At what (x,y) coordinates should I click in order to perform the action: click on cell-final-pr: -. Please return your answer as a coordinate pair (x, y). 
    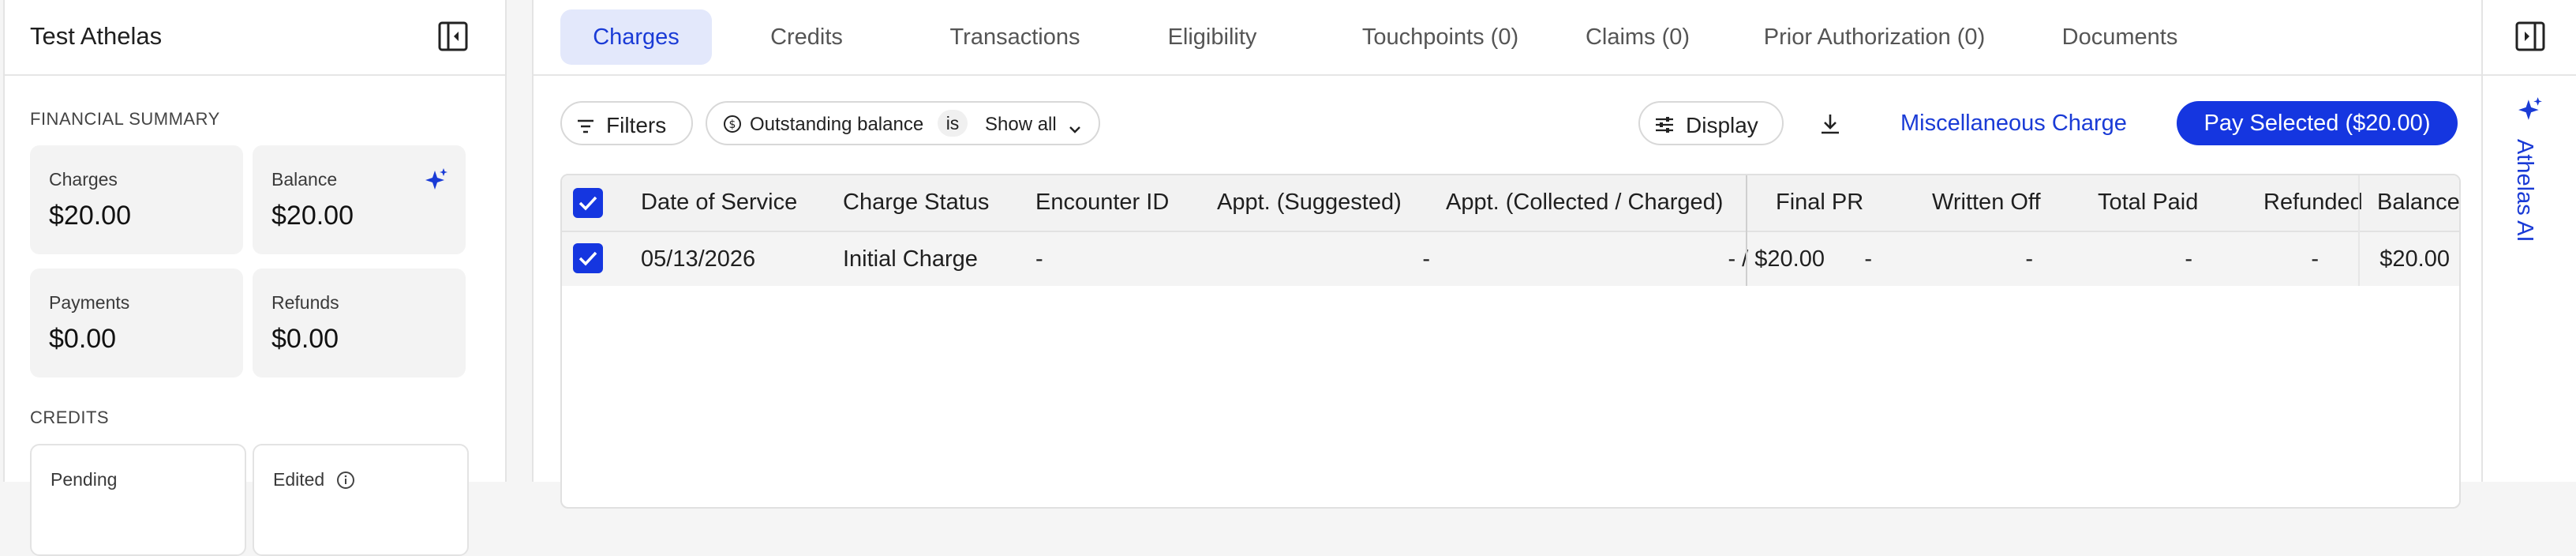
    Looking at the image, I should click on (1868, 259).